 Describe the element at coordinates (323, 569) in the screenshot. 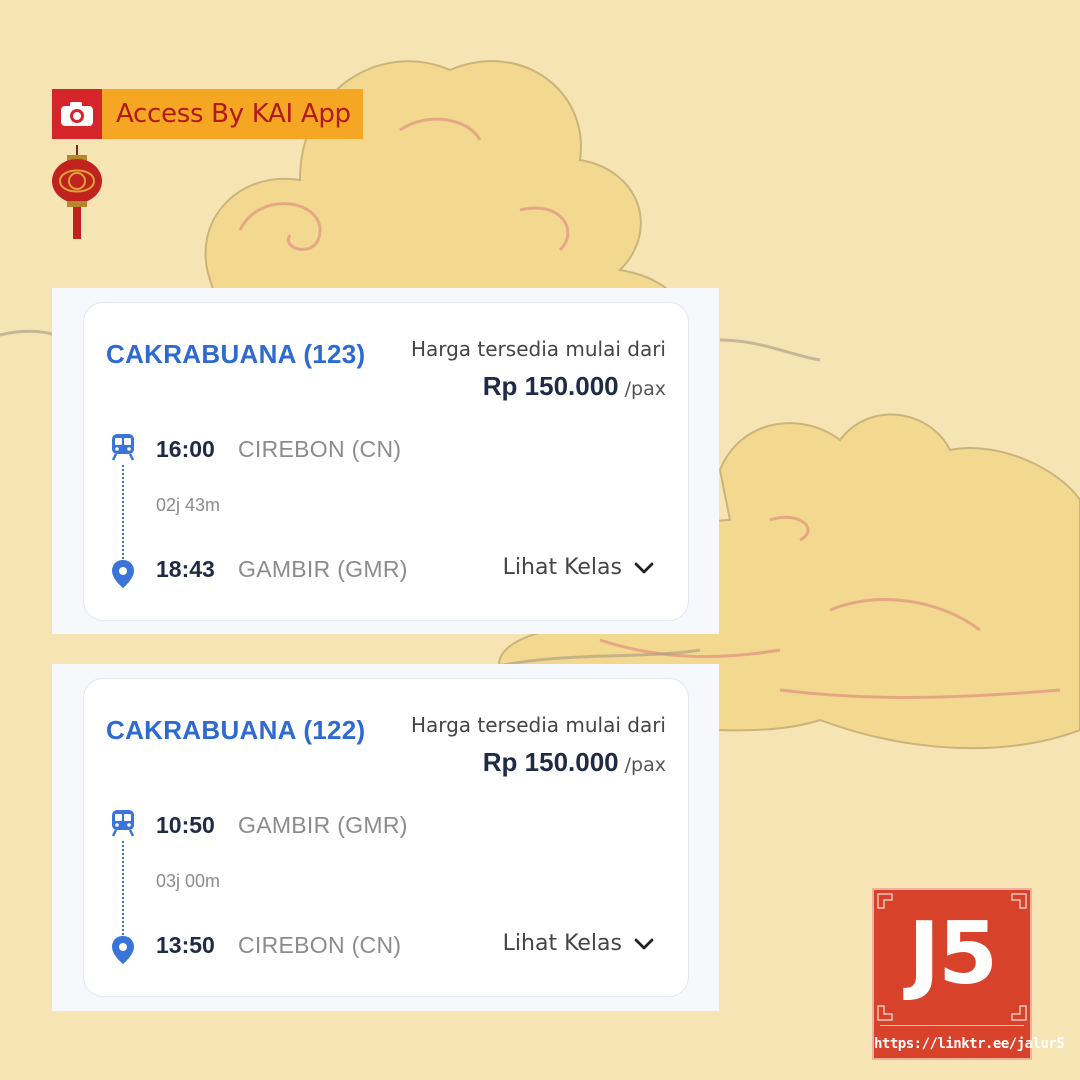

I see `arrive-station: GAMBIR (GMR)` at that location.